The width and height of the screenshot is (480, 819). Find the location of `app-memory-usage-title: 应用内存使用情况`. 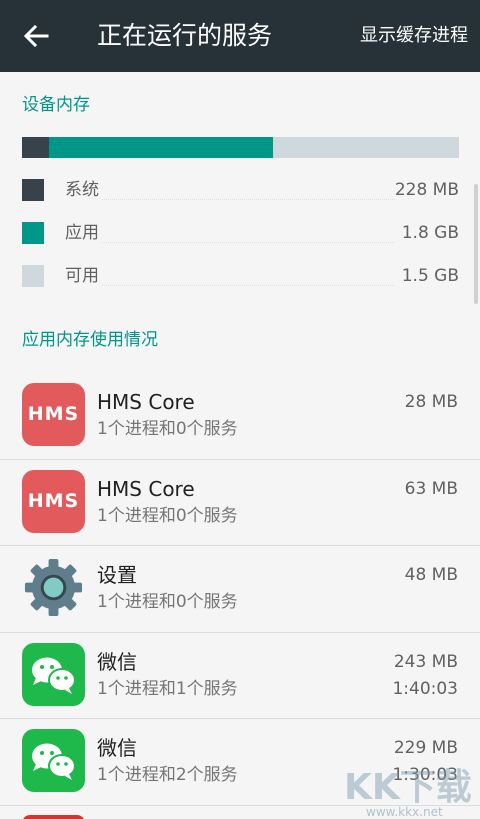

app-memory-usage-title: 应用内存使用情况 is located at coordinates (90, 340).